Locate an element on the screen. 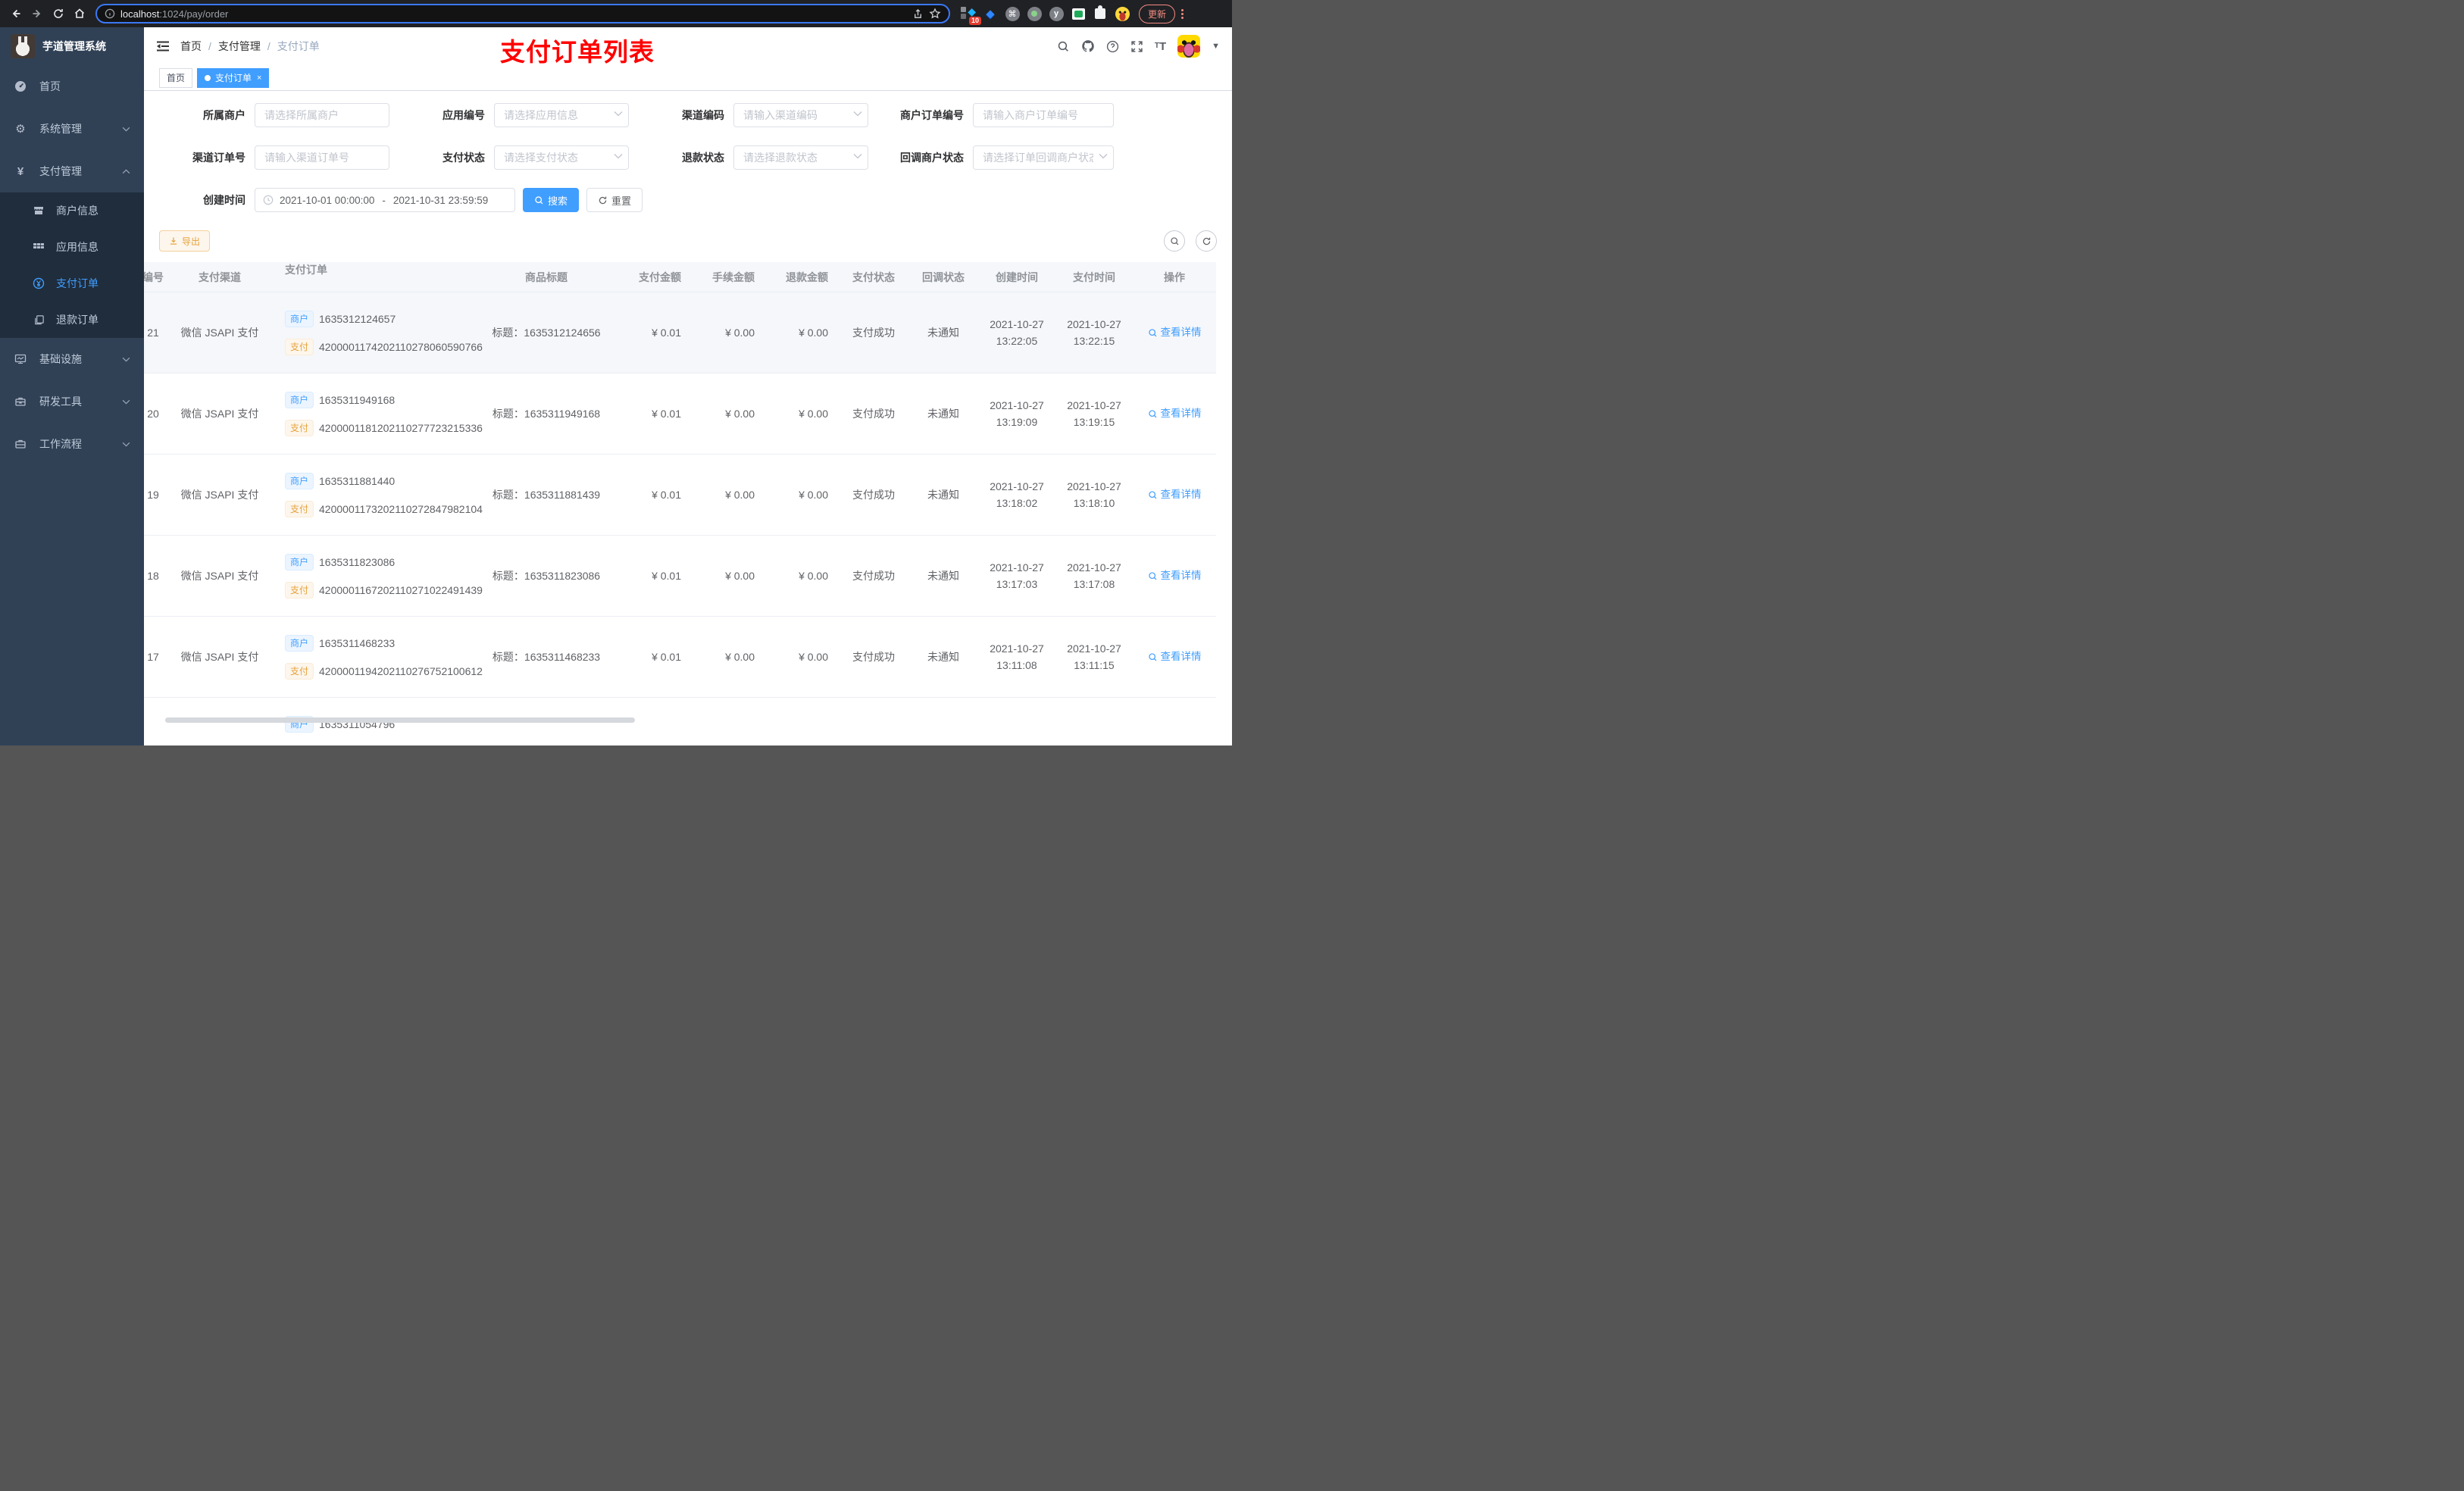  sidebar-item-pay-order: 支付订单 is located at coordinates (72, 283).